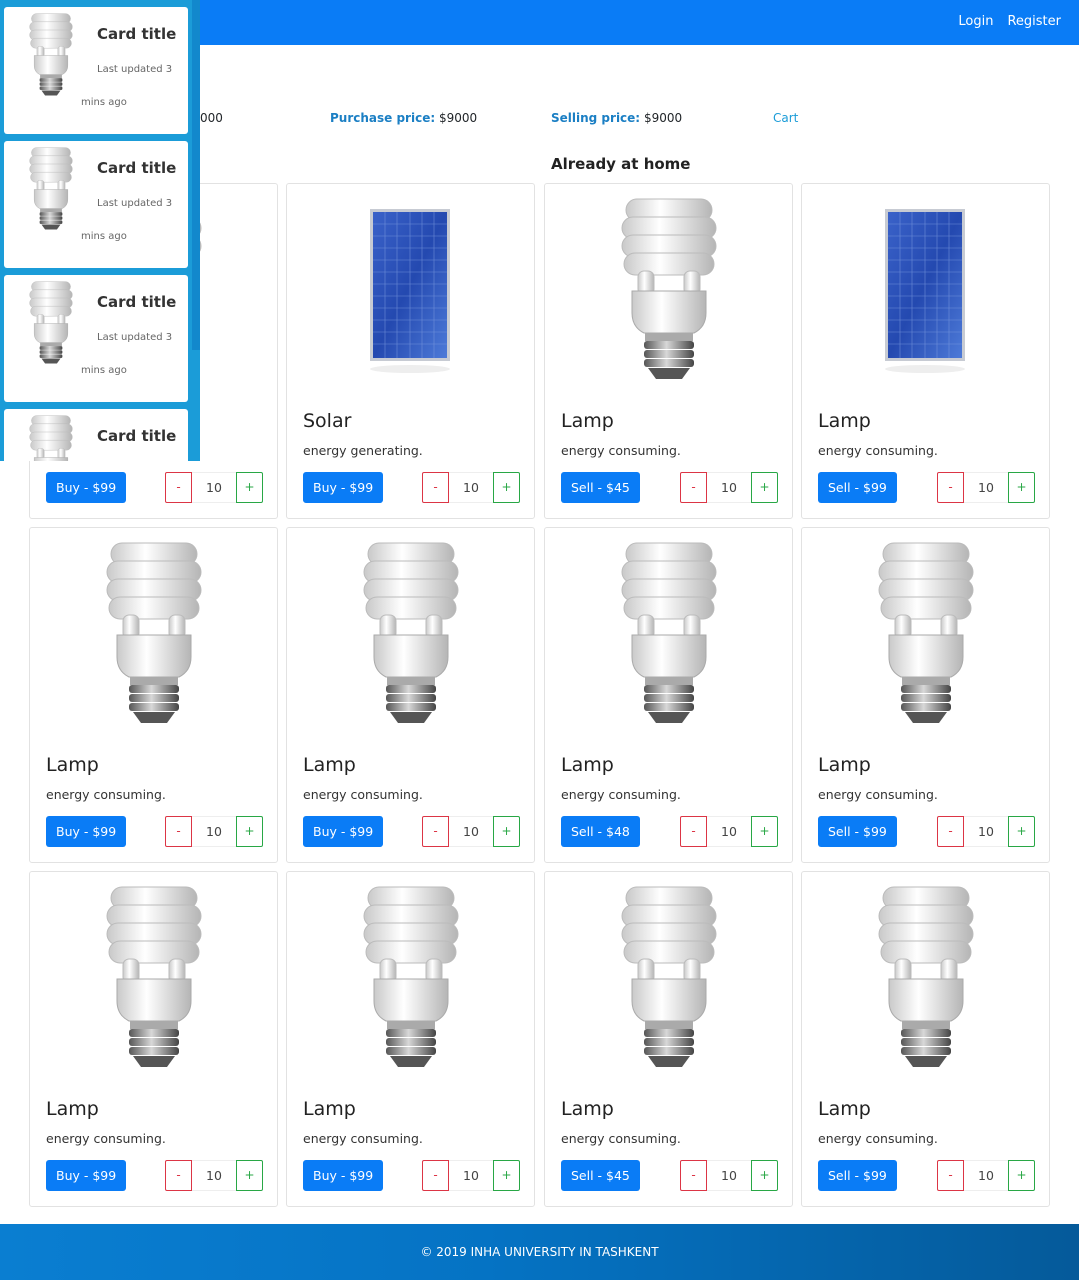 The image size is (1079, 1280). What do you see at coordinates (327, 421) in the screenshot?
I see `card-title: Solar` at bounding box center [327, 421].